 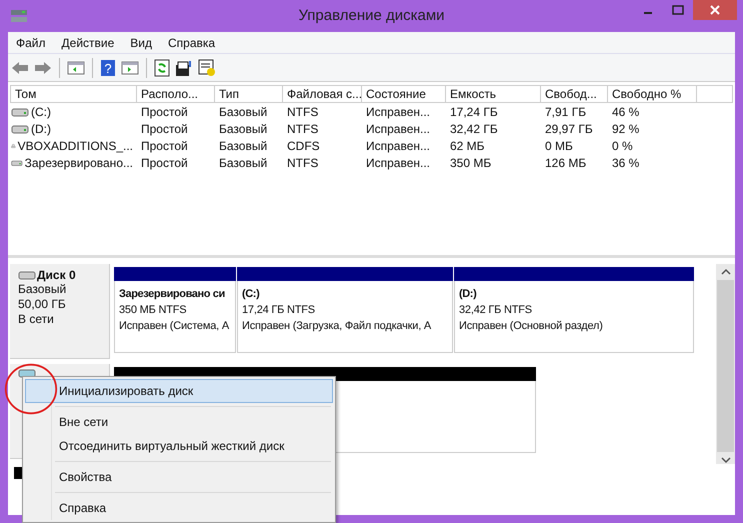 I want to click on disk-management-icon, so click(x=19, y=16).